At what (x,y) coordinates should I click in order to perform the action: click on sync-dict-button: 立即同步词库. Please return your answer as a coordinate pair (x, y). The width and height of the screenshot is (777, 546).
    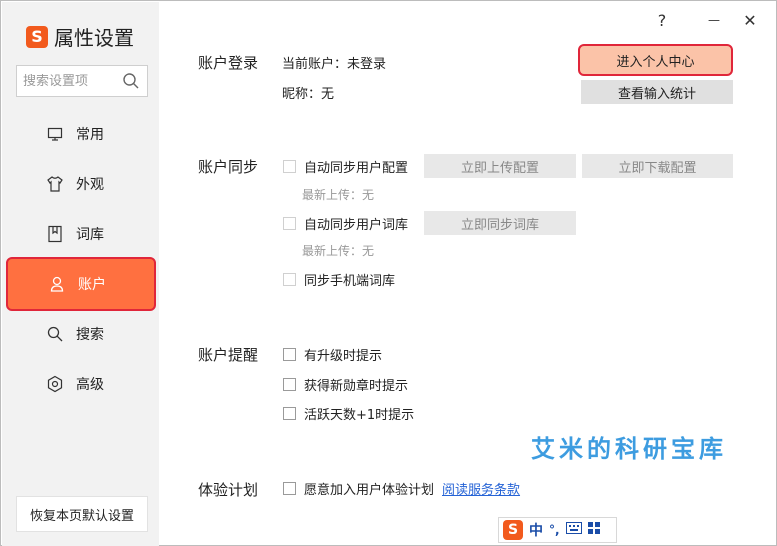
    Looking at the image, I should click on (500, 223).